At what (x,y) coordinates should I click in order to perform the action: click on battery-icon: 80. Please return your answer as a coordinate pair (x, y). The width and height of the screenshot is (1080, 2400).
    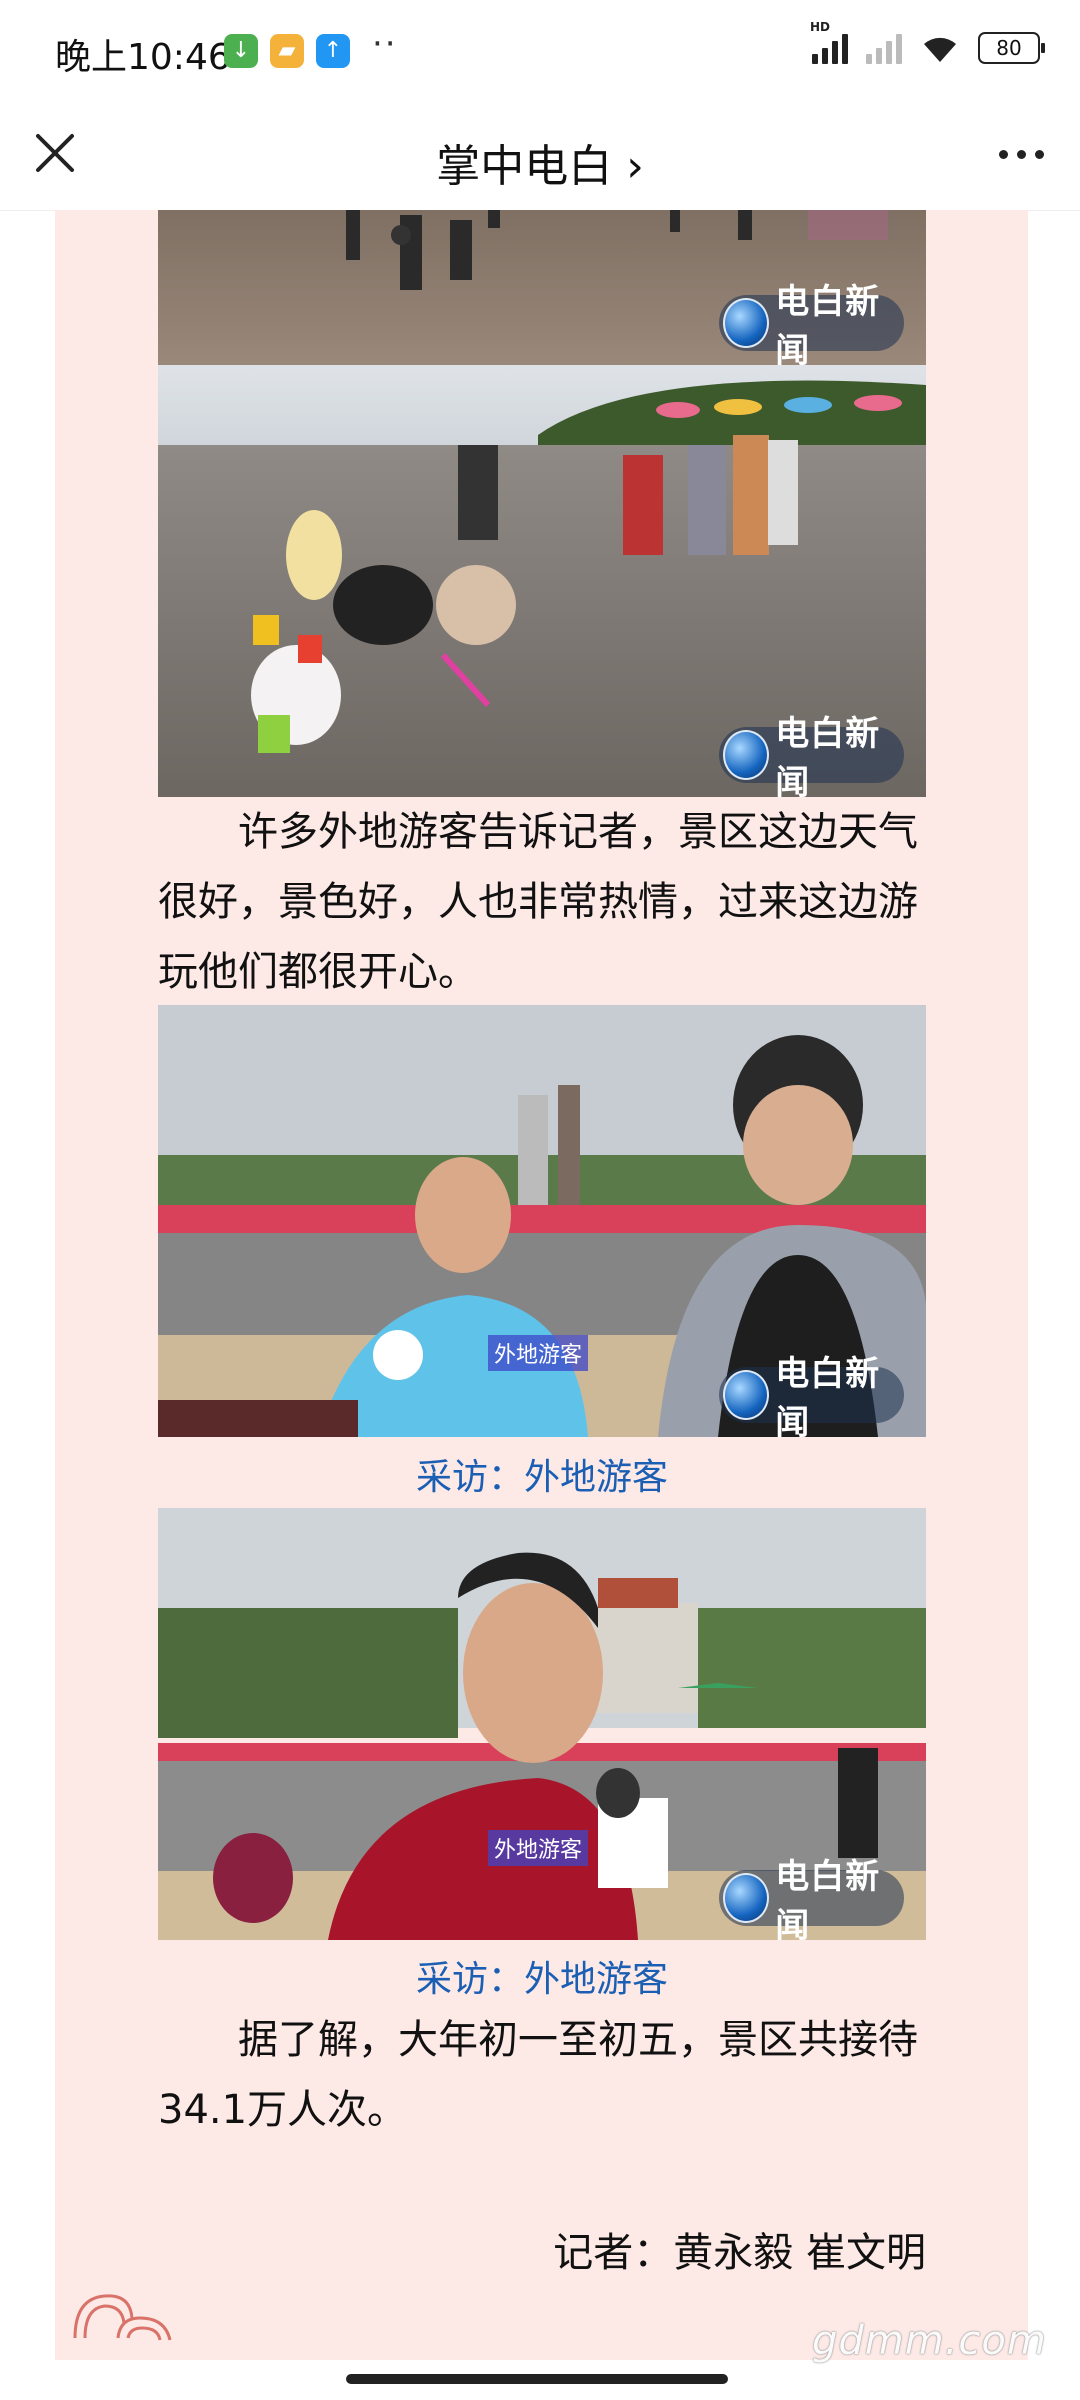
    Looking at the image, I should click on (1011, 48).